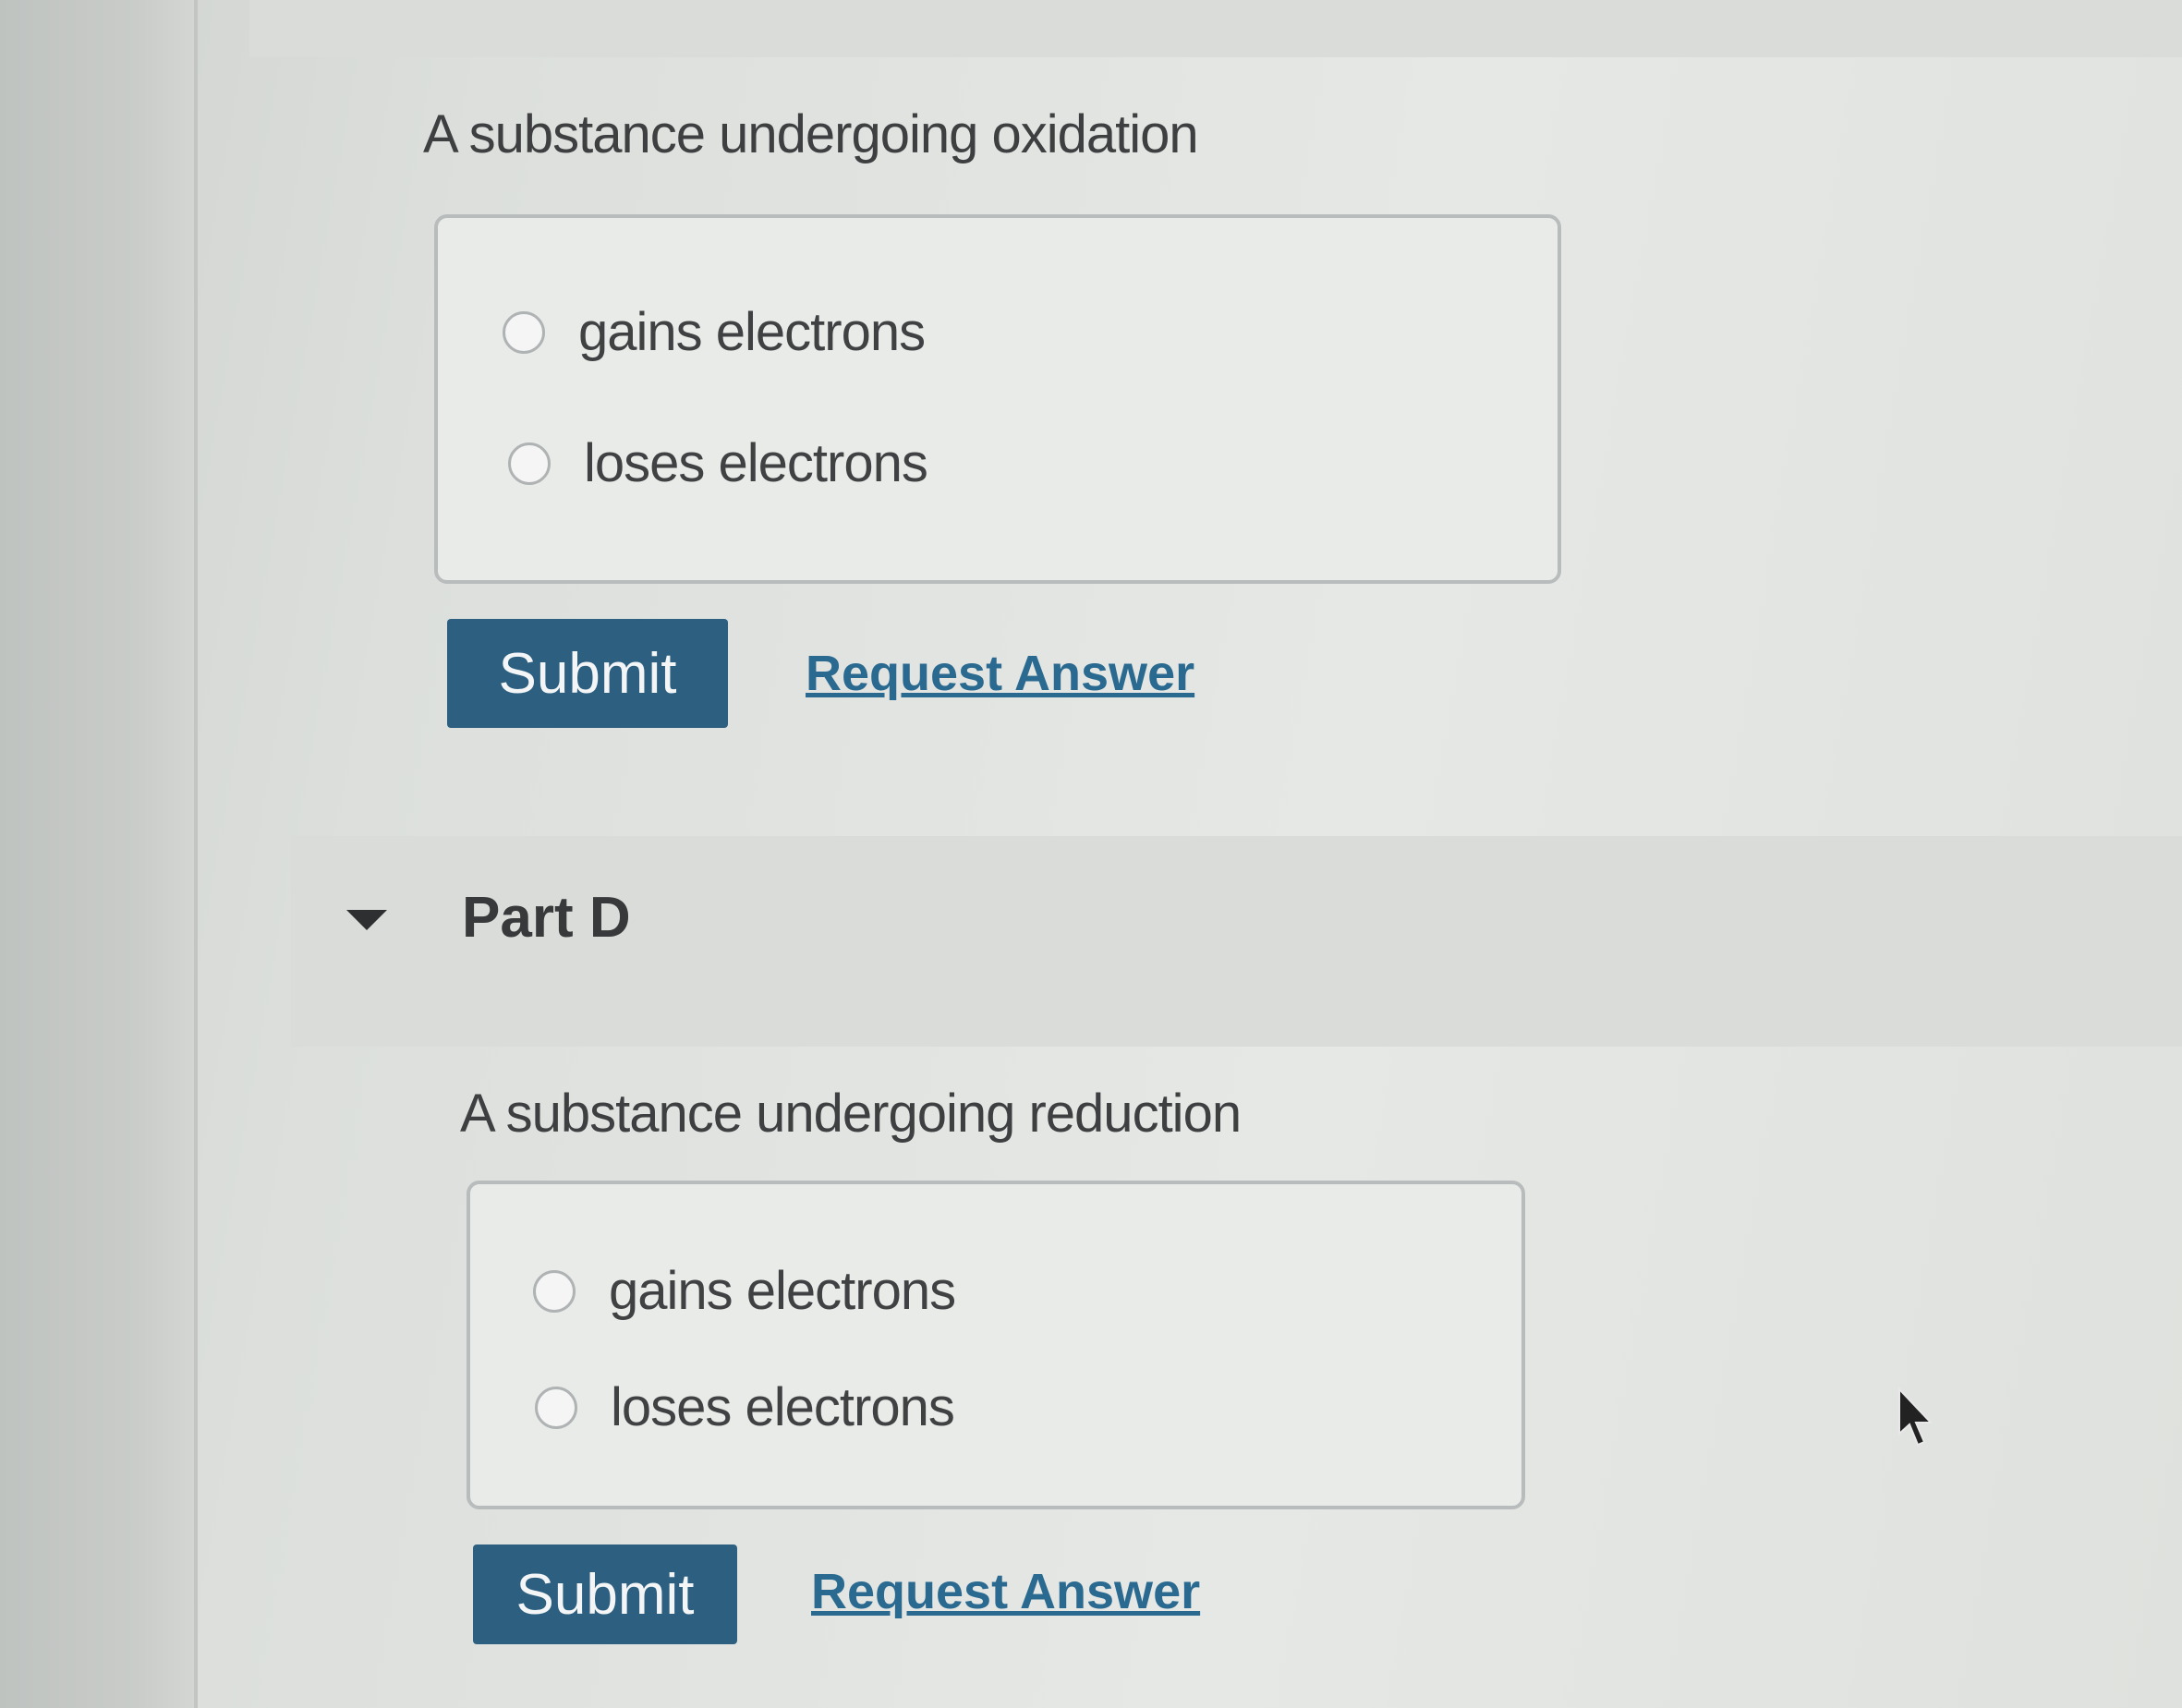 This screenshot has height=1708, width=2182. What do you see at coordinates (811, 134) in the screenshot?
I see `question-text-oxidation: A substance undergoing oxidation` at bounding box center [811, 134].